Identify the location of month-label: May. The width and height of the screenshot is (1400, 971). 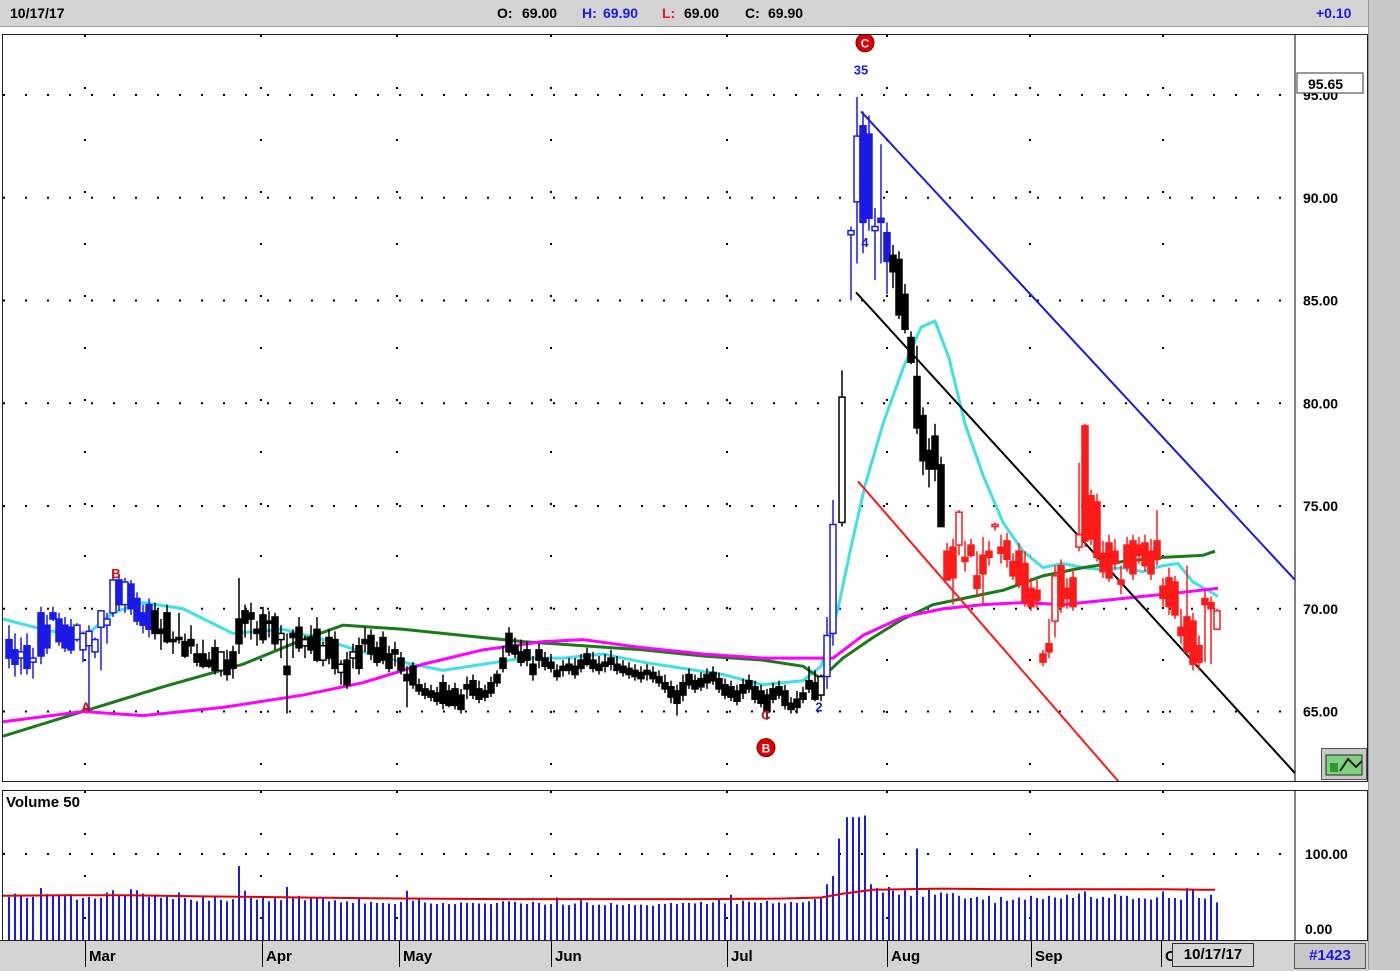
(418, 956).